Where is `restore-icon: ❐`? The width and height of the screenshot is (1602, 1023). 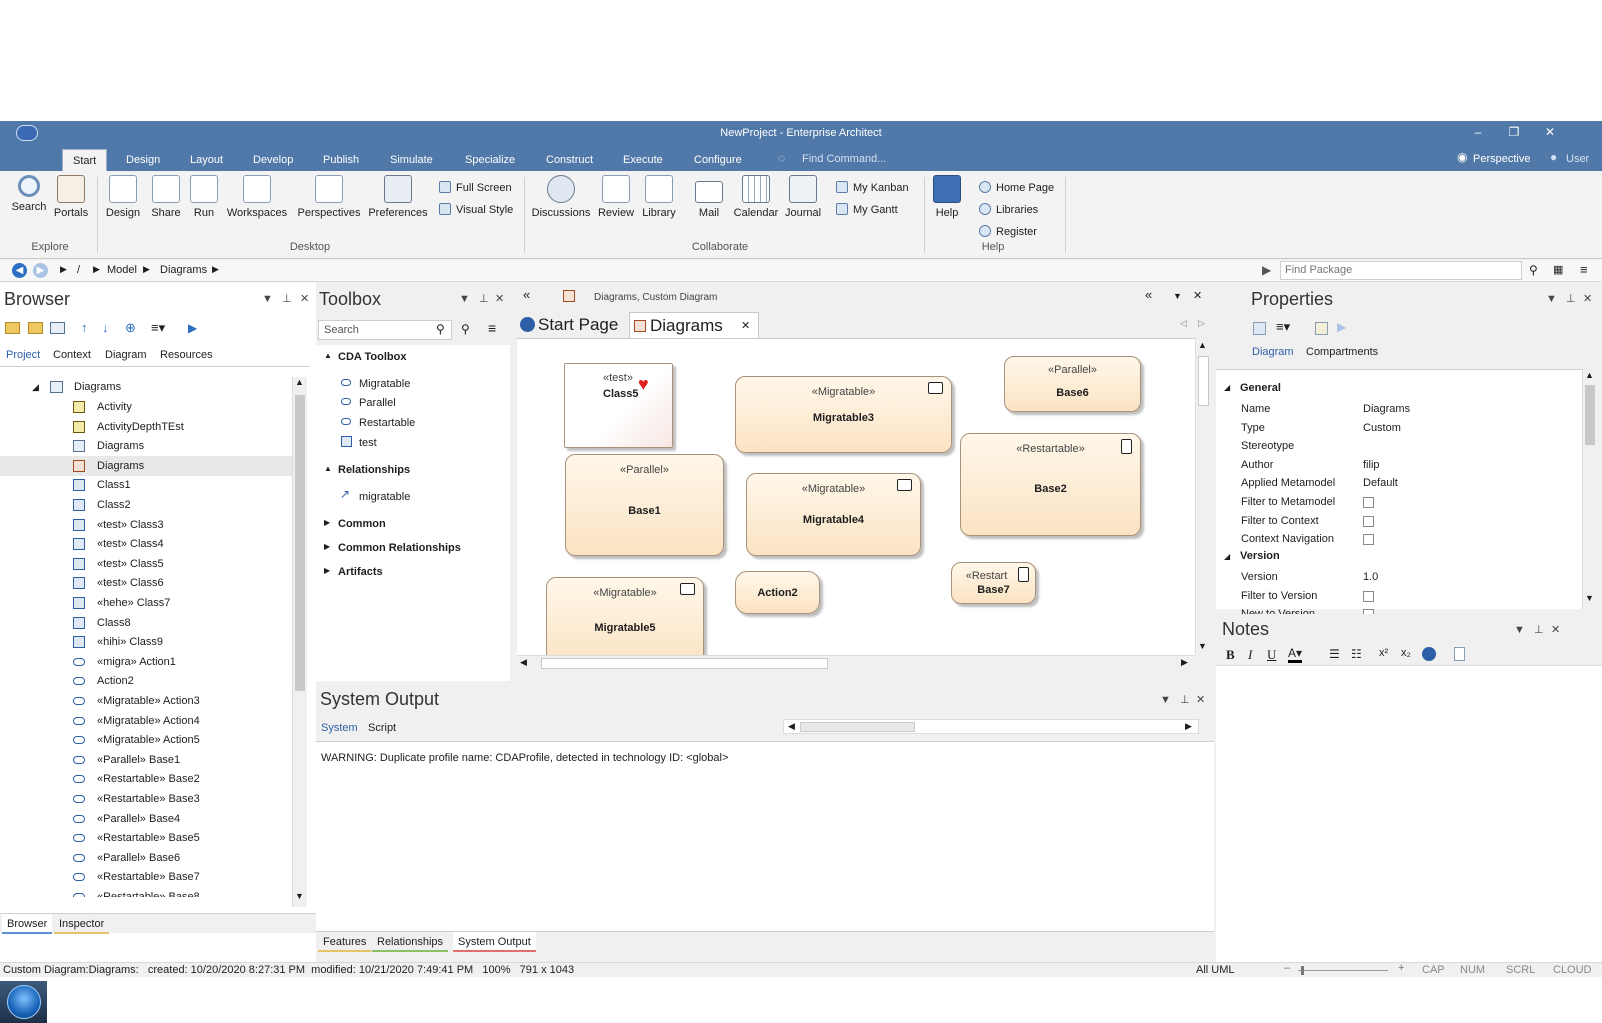 restore-icon: ❐ is located at coordinates (1514, 133).